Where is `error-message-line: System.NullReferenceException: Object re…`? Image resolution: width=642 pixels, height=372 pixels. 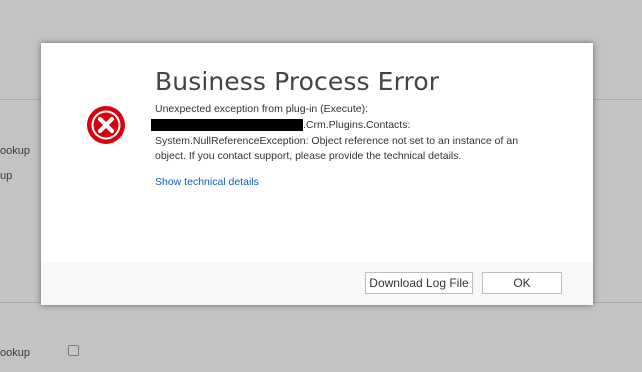 error-message-line: System.NullReferenceException: Object re… is located at coordinates (337, 141).